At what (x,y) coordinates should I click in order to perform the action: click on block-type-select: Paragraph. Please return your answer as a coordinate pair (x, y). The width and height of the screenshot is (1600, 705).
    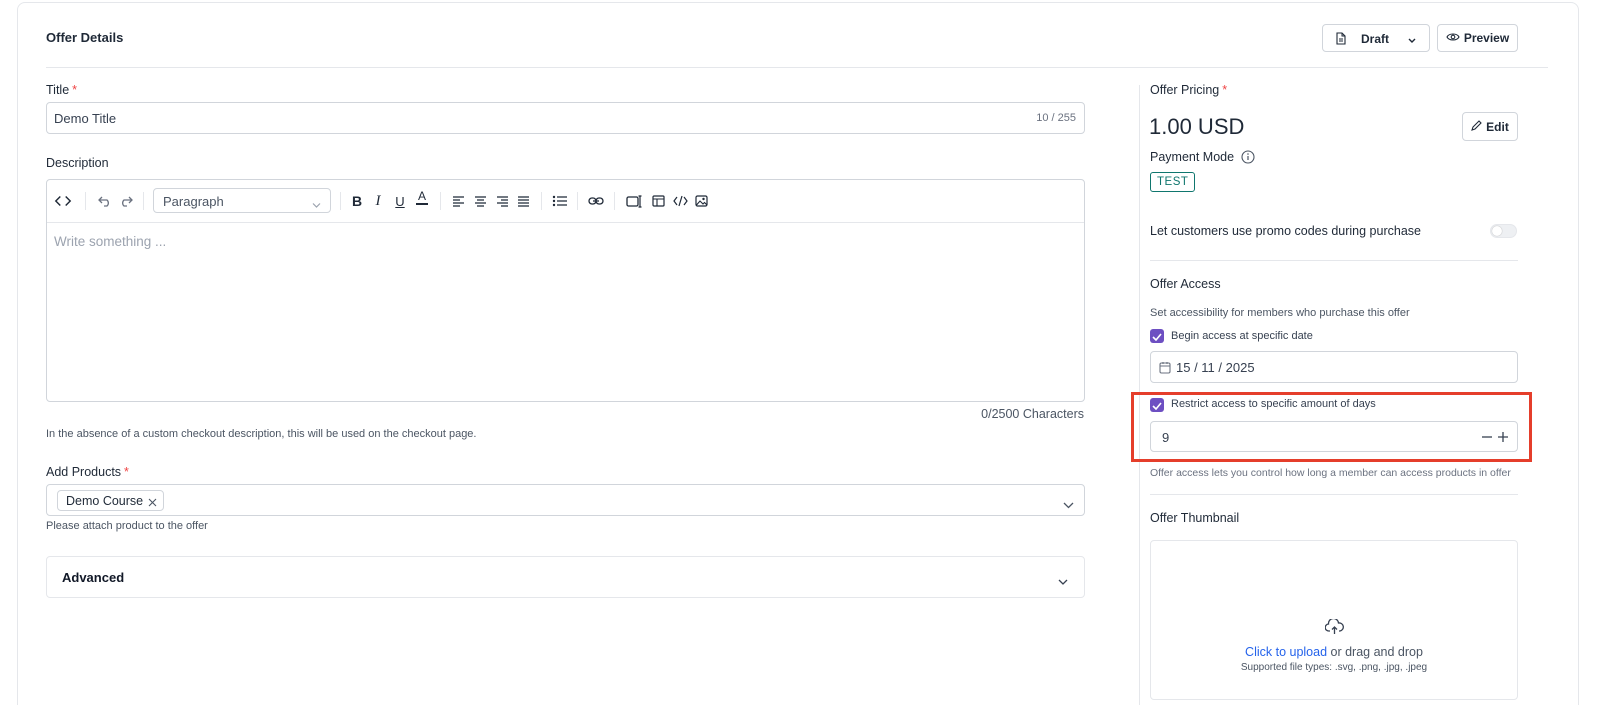
    Looking at the image, I should click on (242, 200).